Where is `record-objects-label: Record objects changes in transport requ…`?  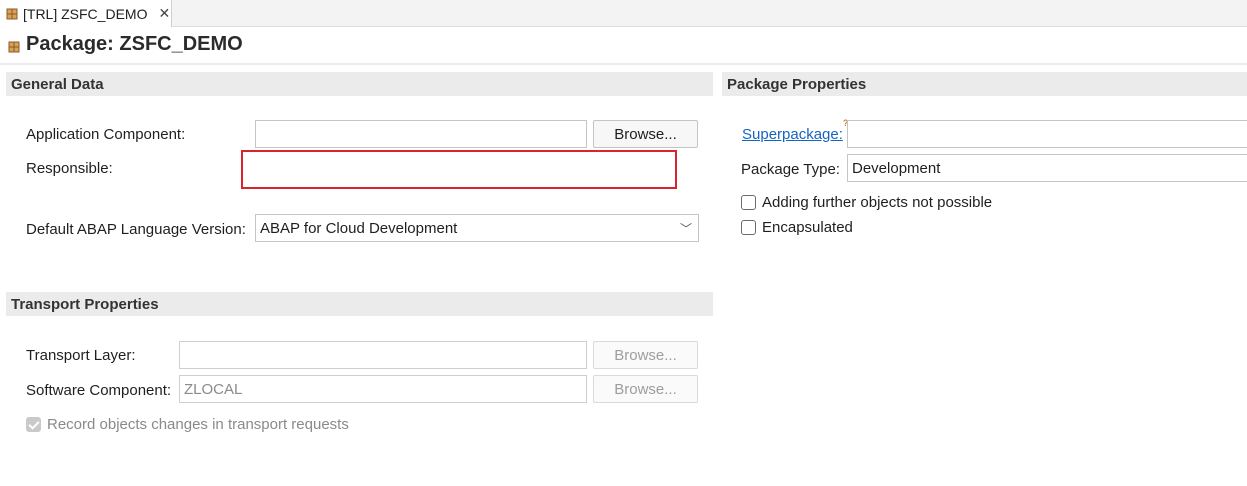 record-objects-label: Record objects changes in transport requ… is located at coordinates (198, 424).